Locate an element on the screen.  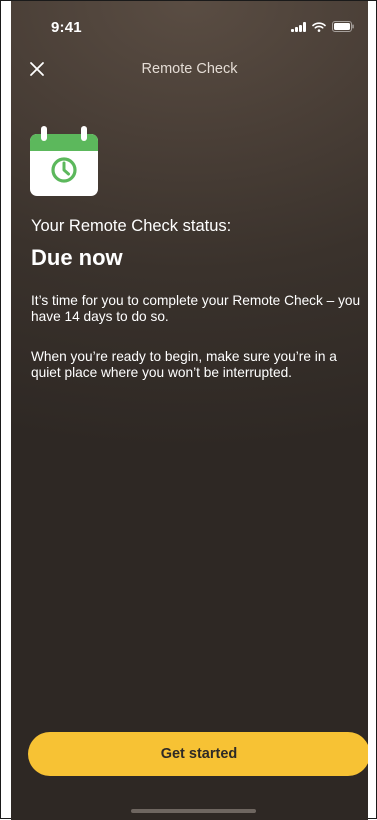
status-label: Your Remote Check status: is located at coordinates (131, 226).